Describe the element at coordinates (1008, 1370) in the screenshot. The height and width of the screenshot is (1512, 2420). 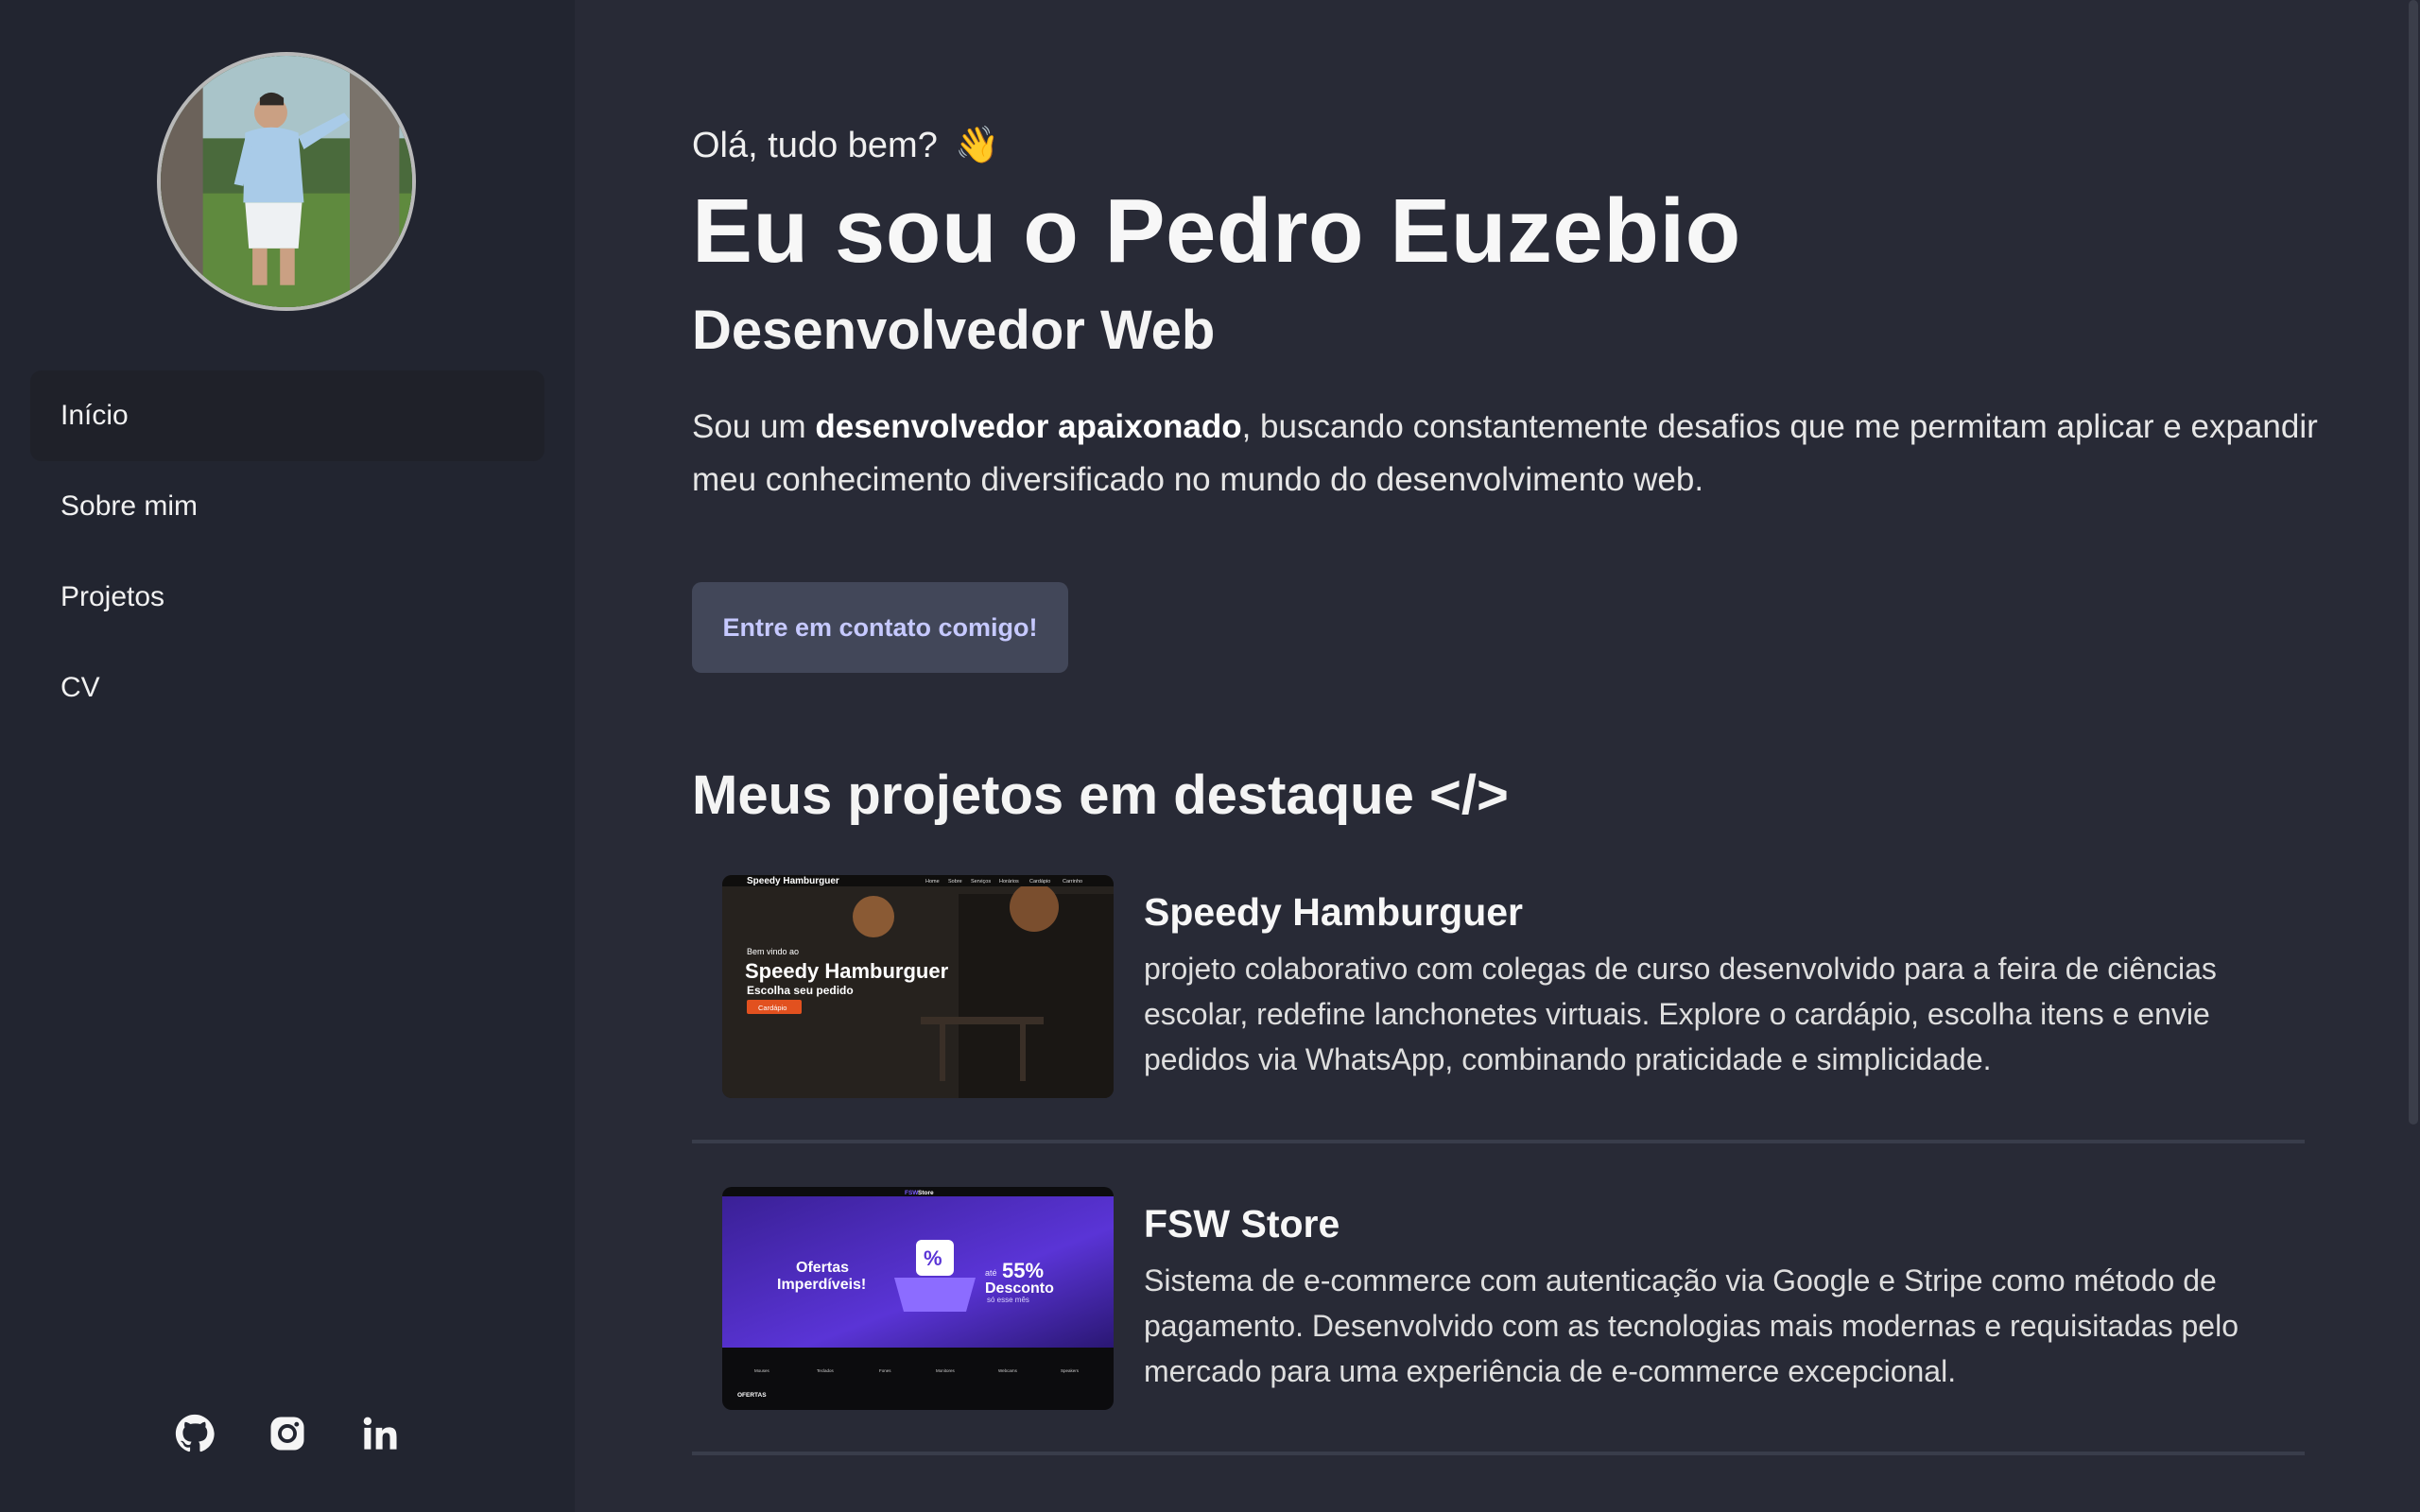
I see `thumb-category: Webcams` at that location.